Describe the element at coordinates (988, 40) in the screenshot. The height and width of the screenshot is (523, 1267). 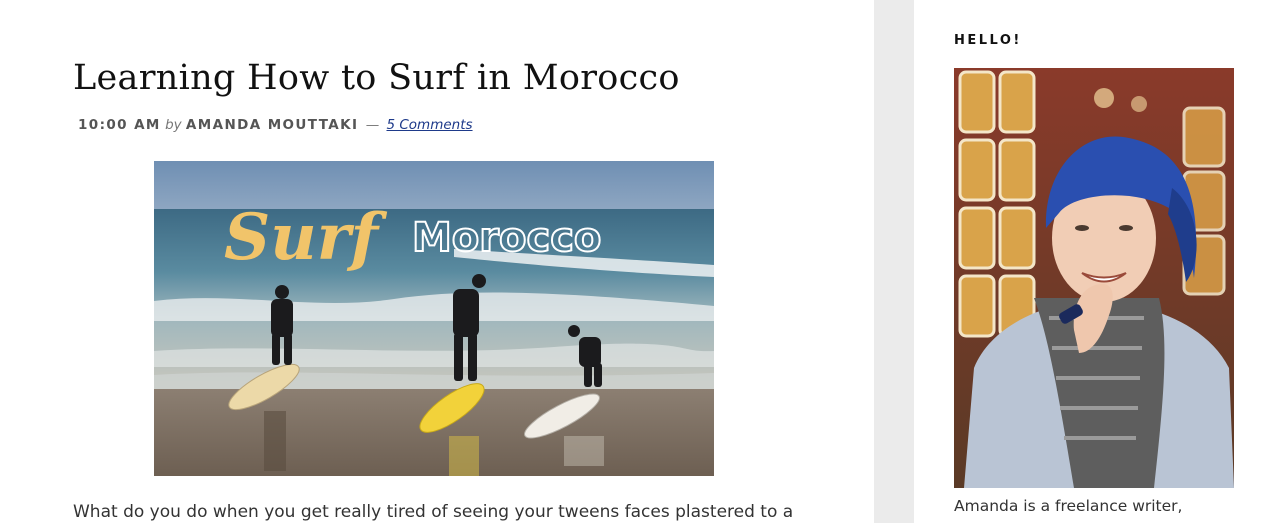
I see `widget-title: HELLO!` at that location.